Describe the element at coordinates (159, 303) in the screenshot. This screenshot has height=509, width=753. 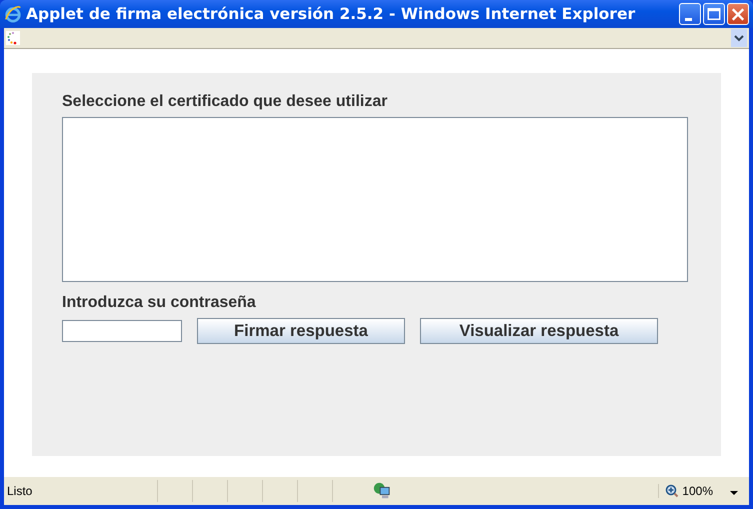
I see `password-label: Introduzca su contraseña` at that location.